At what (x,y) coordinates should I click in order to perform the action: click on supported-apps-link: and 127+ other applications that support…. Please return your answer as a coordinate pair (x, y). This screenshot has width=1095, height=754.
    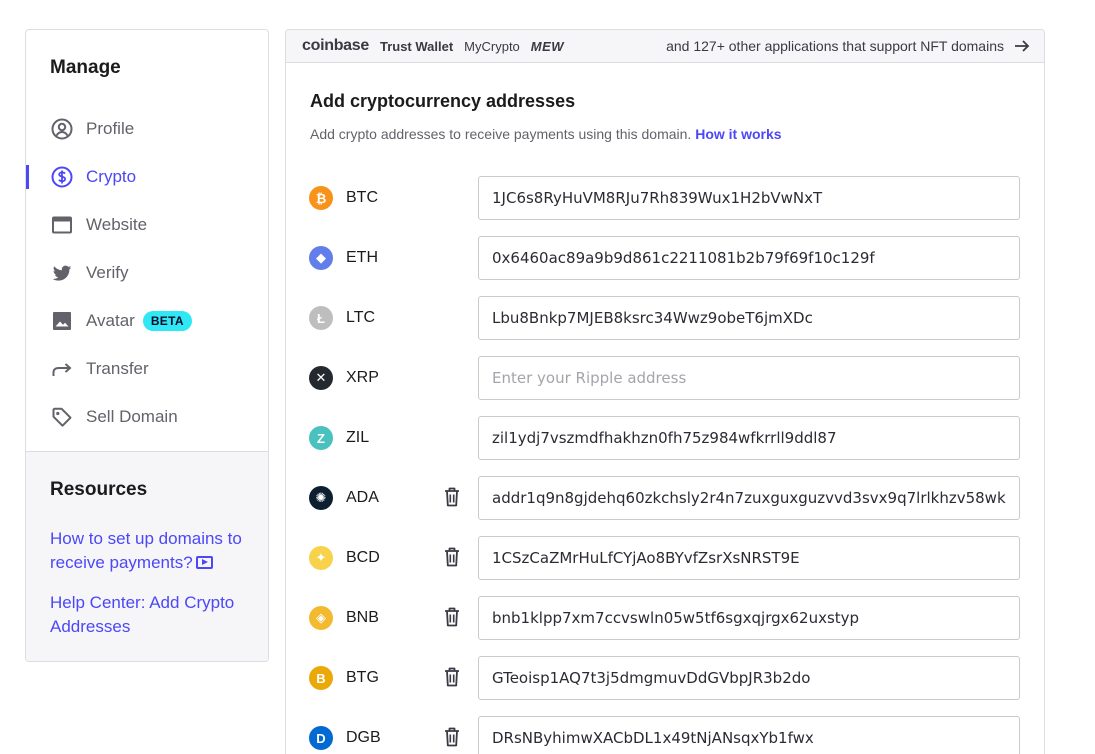
    Looking at the image, I should click on (835, 46).